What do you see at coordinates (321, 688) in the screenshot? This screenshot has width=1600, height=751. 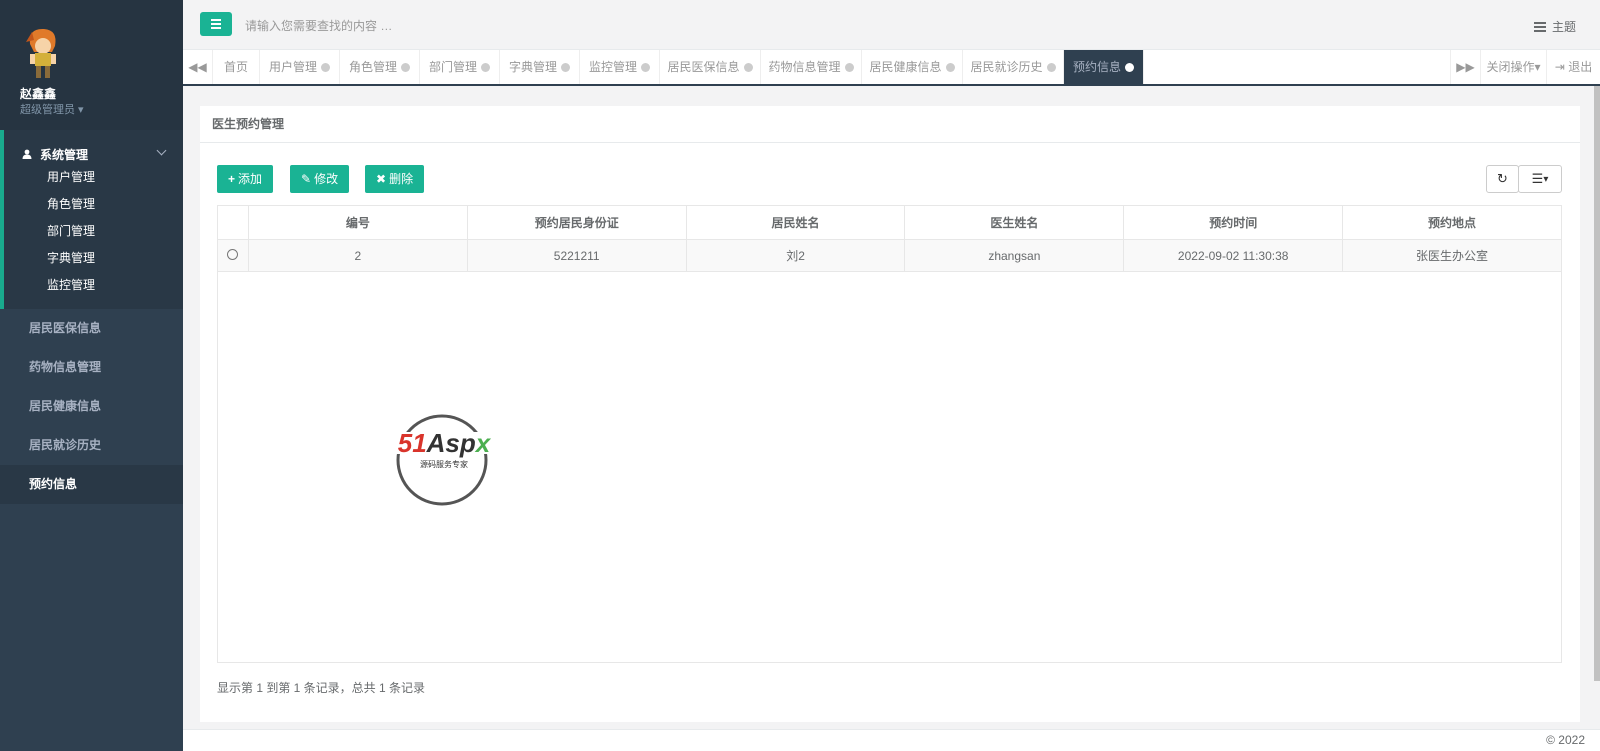 I see `pagination-info: 显示第 1 到第 1 条记录，总共 1 条记录` at bounding box center [321, 688].